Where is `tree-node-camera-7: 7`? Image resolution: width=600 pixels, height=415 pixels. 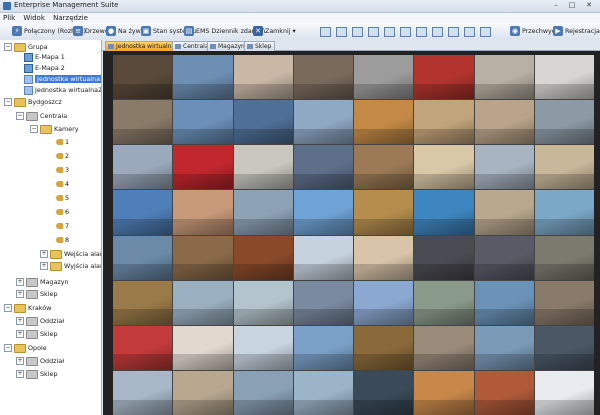 tree-node-camera-7: 7 is located at coordinates (62, 226).